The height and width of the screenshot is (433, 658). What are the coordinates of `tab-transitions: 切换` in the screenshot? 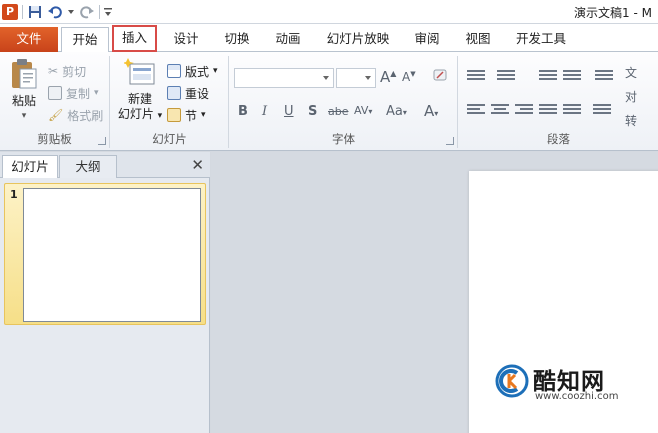 It's located at (237, 39).